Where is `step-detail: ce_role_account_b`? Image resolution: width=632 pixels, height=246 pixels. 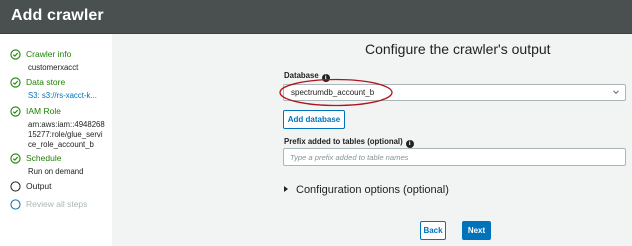
step-detail: ce_role_account_b is located at coordinates (61, 144).